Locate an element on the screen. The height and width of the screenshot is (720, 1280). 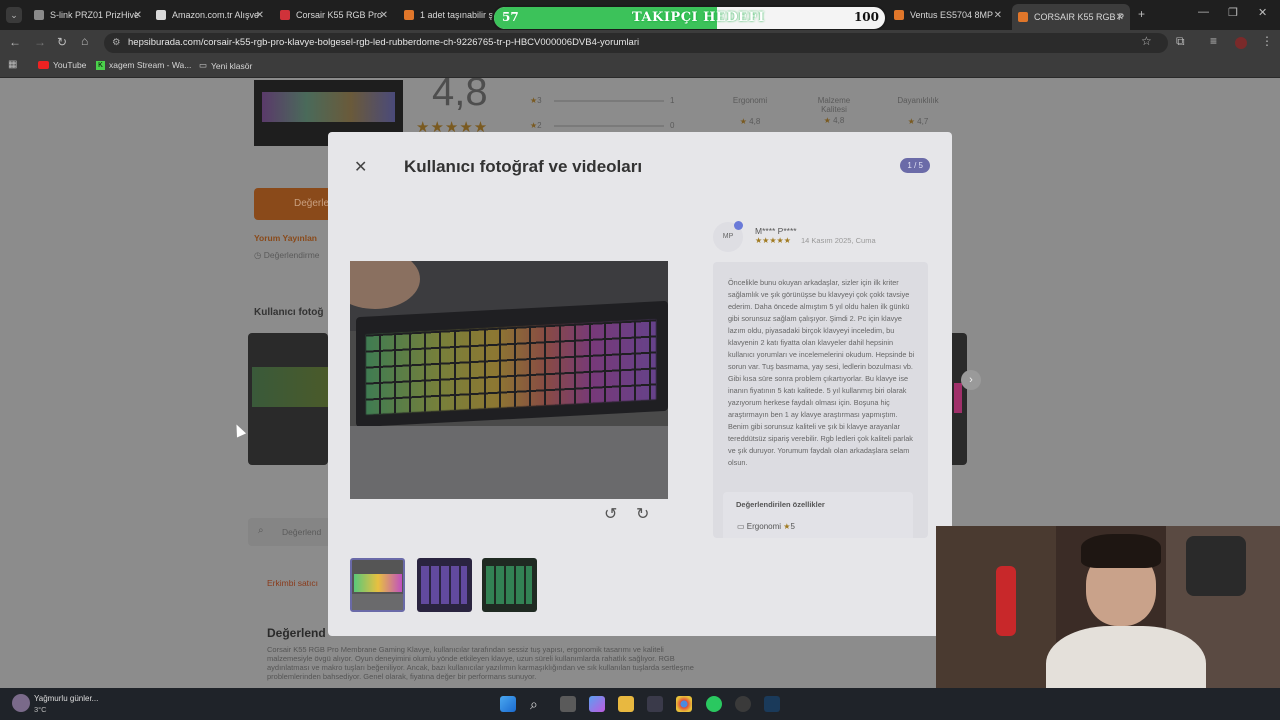
follower-goal-label: TAKIPÇI HEDEFI is located at coordinates (698, 17).